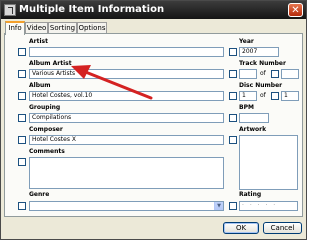 This screenshot has height=240, width=320. What do you see at coordinates (126, 52) in the screenshot?
I see `artist-field` at bounding box center [126, 52].